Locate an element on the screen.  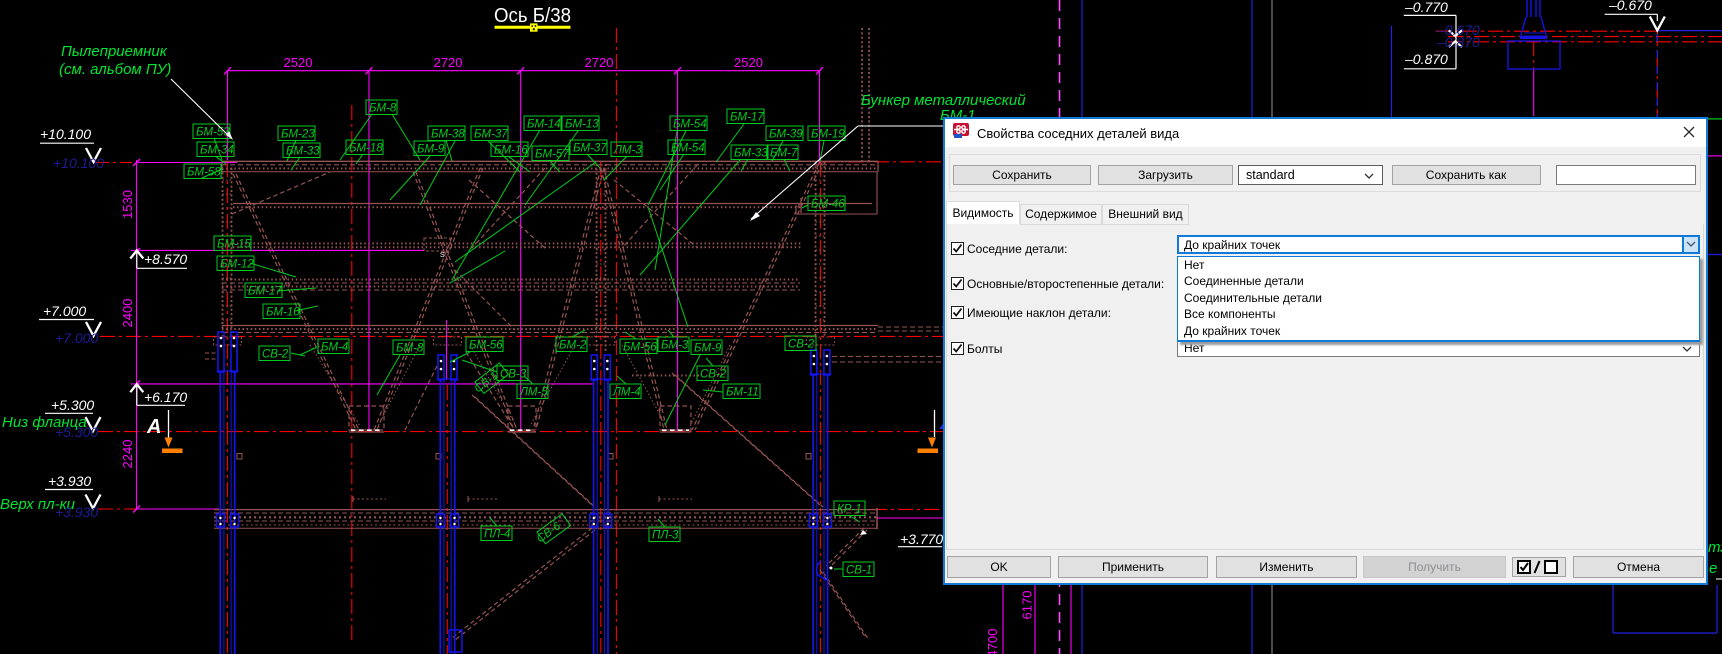
svg-text: S is located at coordinates (442, 255).